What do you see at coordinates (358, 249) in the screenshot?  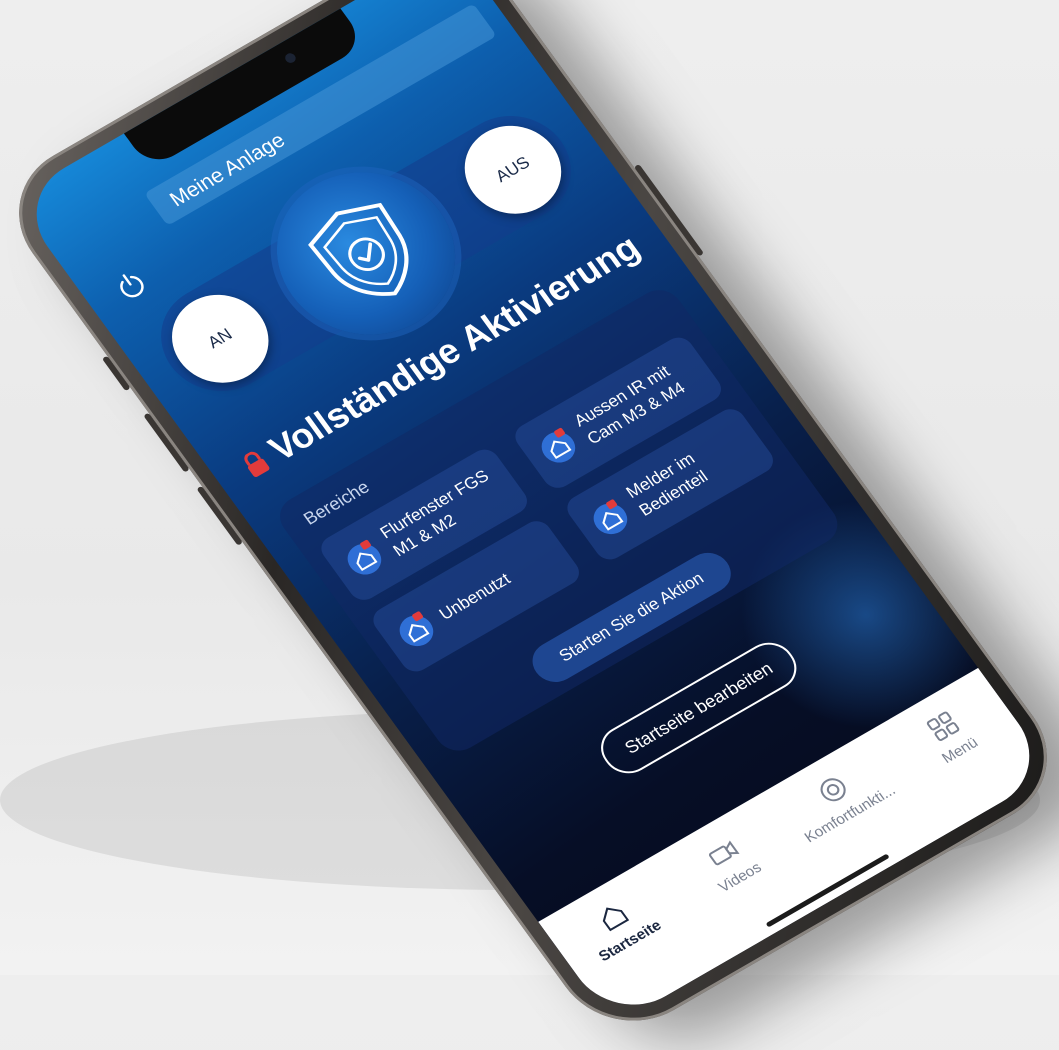 I see `shield-check-icon` at bounding box center [358, 249].